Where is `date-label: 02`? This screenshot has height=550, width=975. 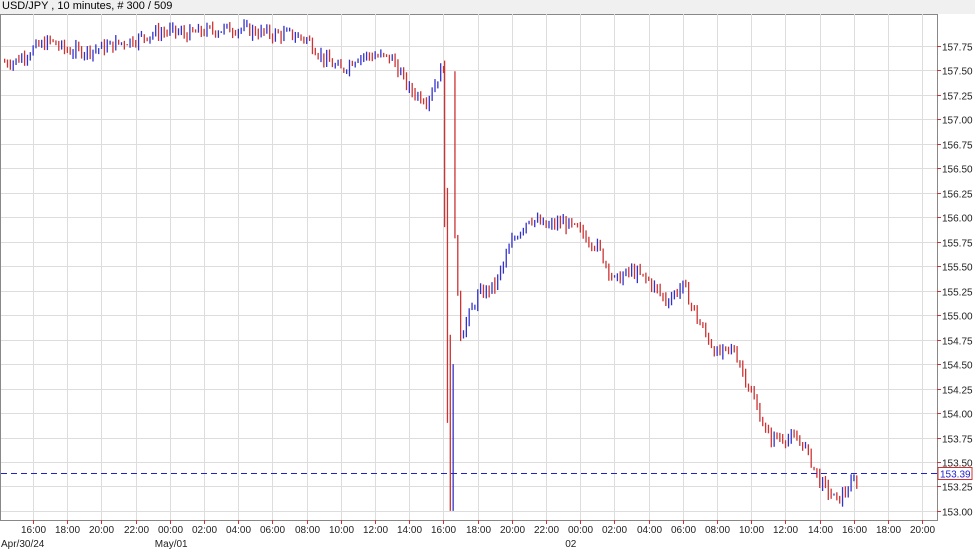 date-label: 02 is located at coordinates (571, 544).